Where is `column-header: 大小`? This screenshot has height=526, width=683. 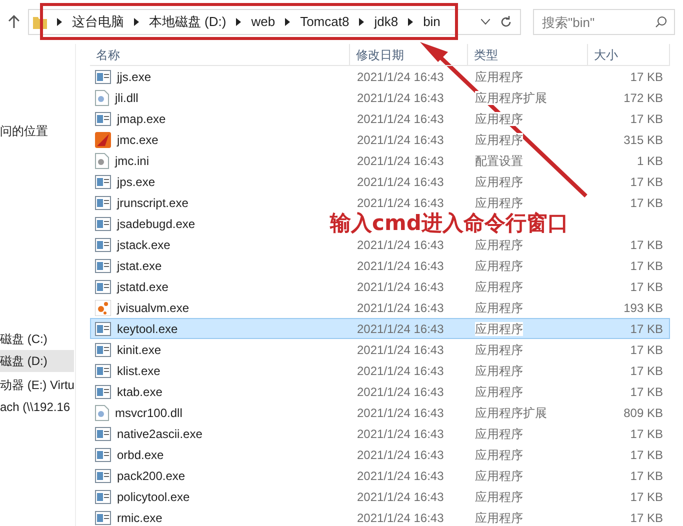
column-header: 大小 is located at coordinates (629, 54).